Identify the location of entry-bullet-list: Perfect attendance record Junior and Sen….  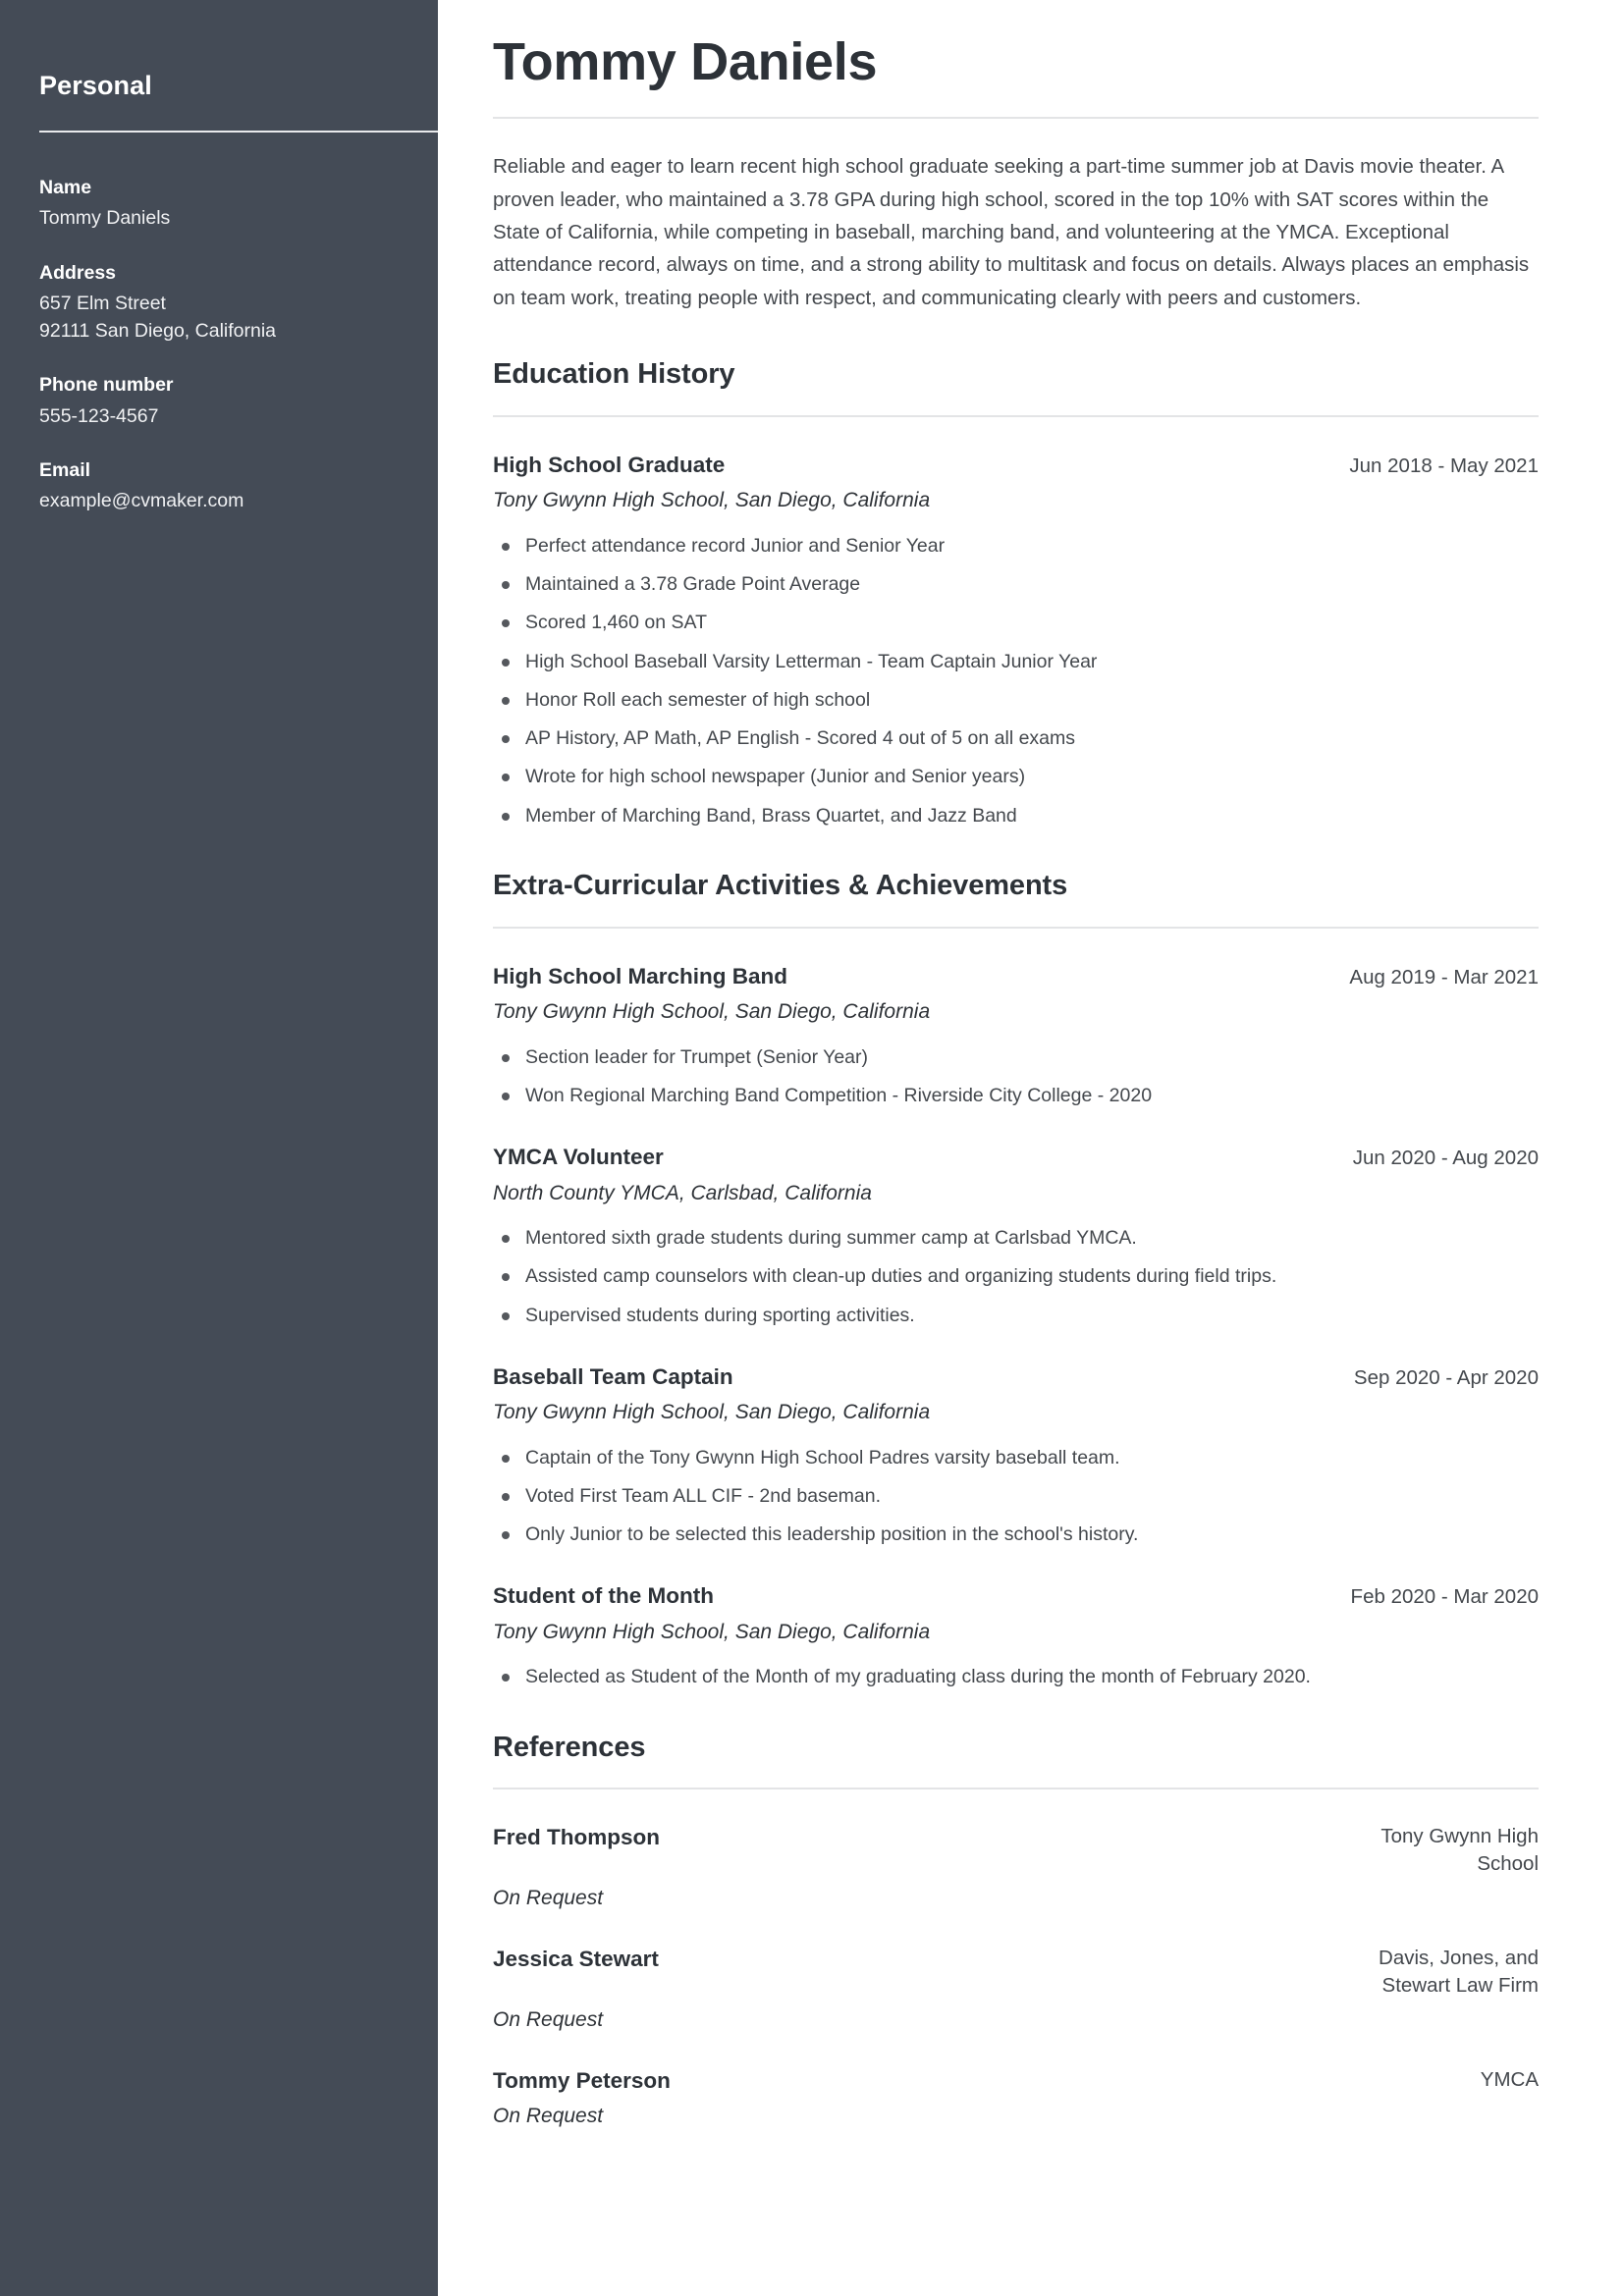
(1016, 680).